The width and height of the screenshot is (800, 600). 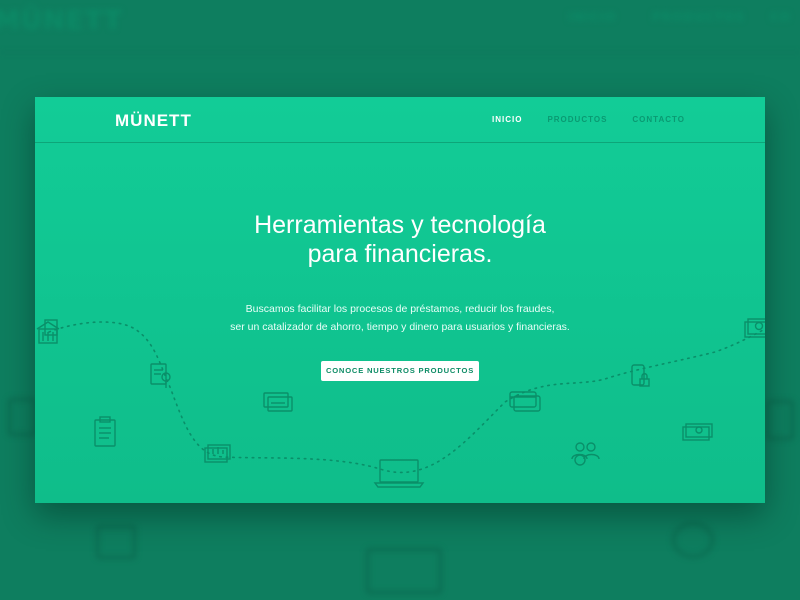 What do you see at coordinates (399, 473) in the screenshot?
I see `laptop-icon` at bounding box center [399, 473].